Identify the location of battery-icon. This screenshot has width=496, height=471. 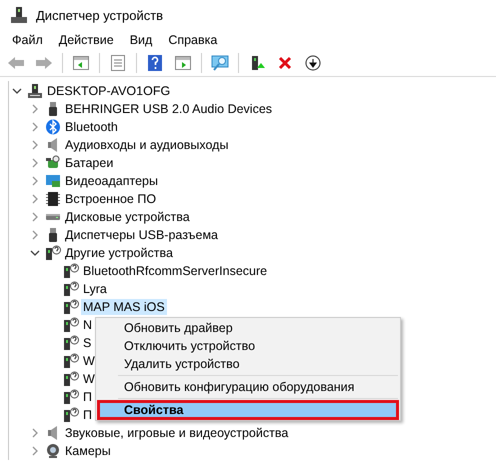
(53, 163).